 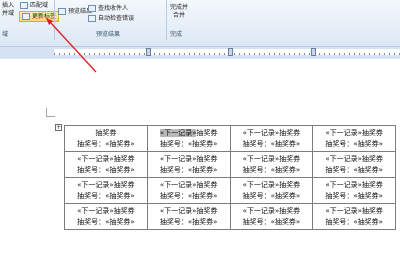 What do you see at coordinates (75, 11) in the screenshot?
I see `preview-results-button: 预览结果` at bounding box center [75, 11].